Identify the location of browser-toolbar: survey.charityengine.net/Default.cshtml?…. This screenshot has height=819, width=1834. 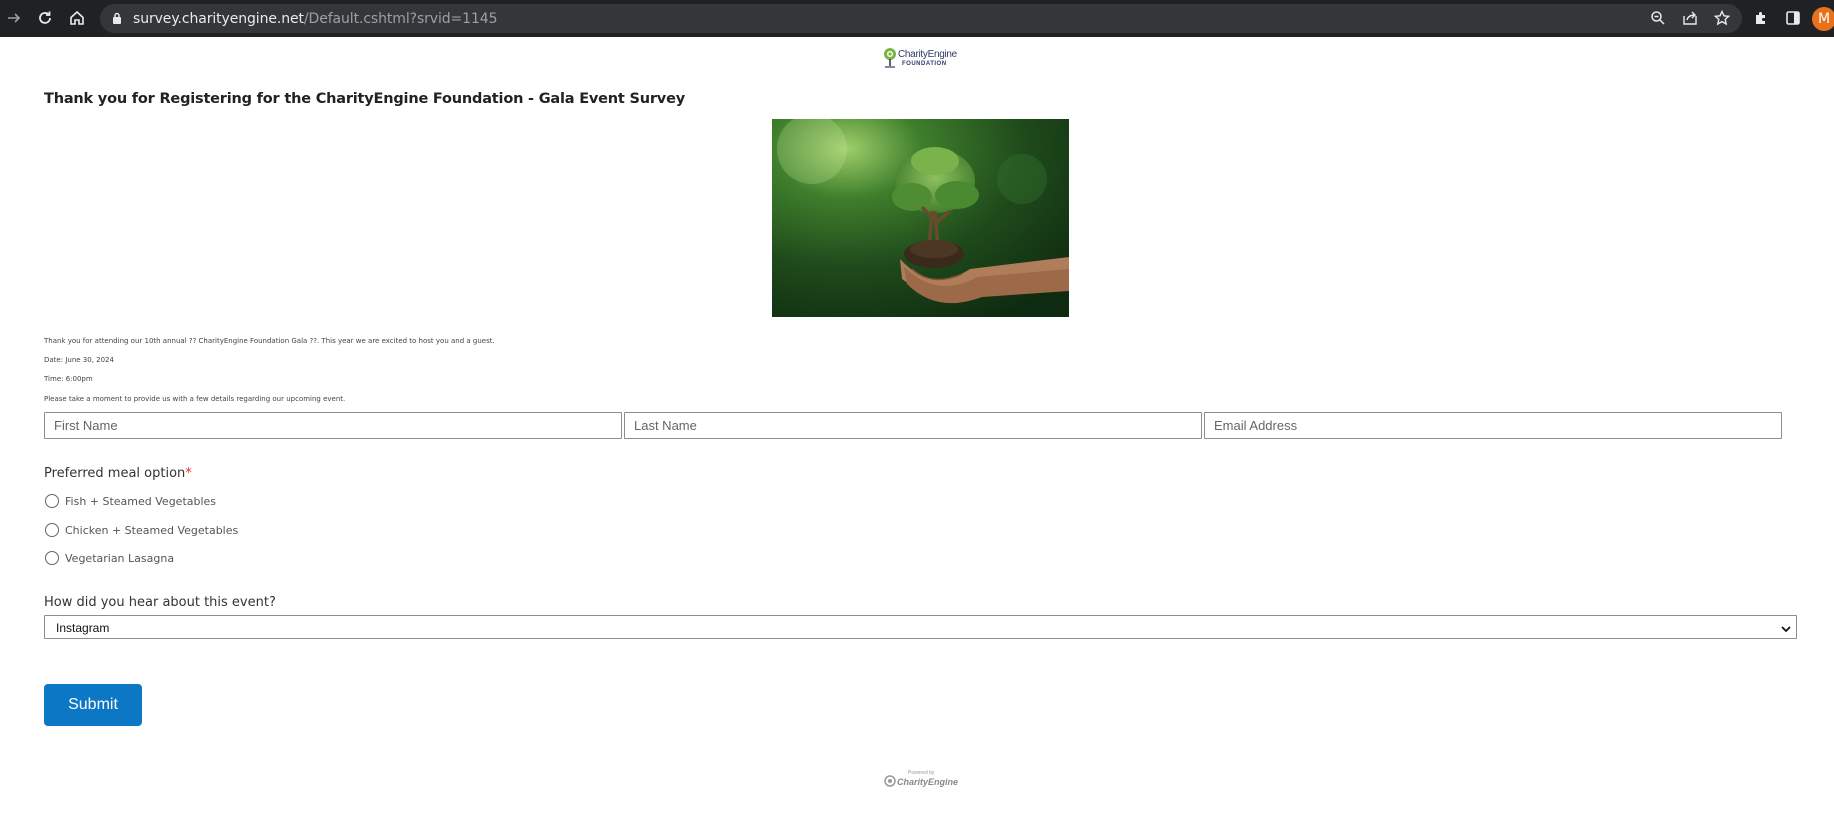
(917, 18).